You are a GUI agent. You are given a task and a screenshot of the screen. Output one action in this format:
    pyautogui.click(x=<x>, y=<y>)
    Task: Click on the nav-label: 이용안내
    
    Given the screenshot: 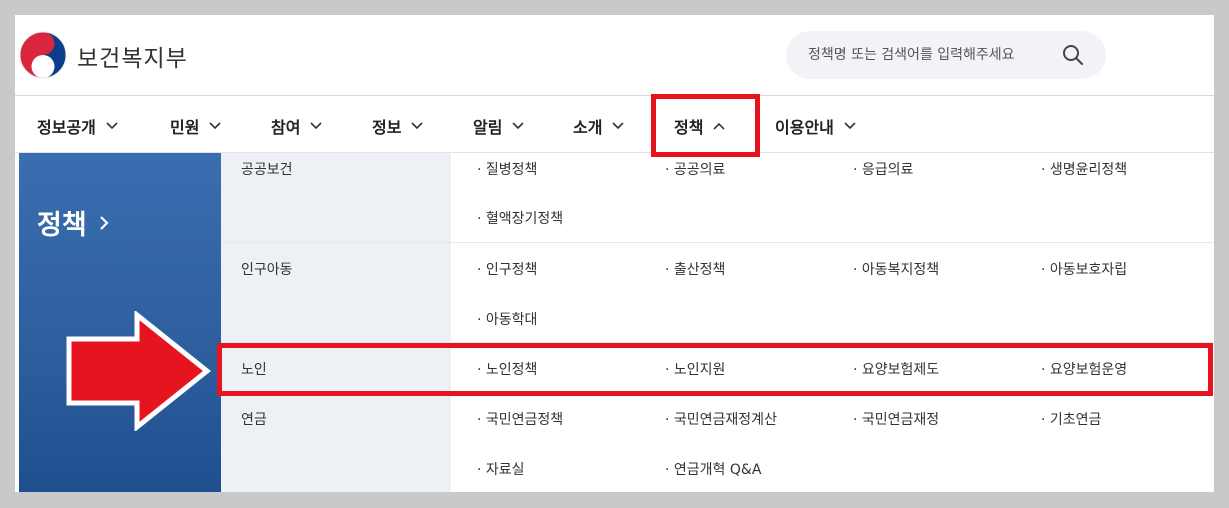 What is the action you would take?
    pyautogui.click(x=804, y=127)
    